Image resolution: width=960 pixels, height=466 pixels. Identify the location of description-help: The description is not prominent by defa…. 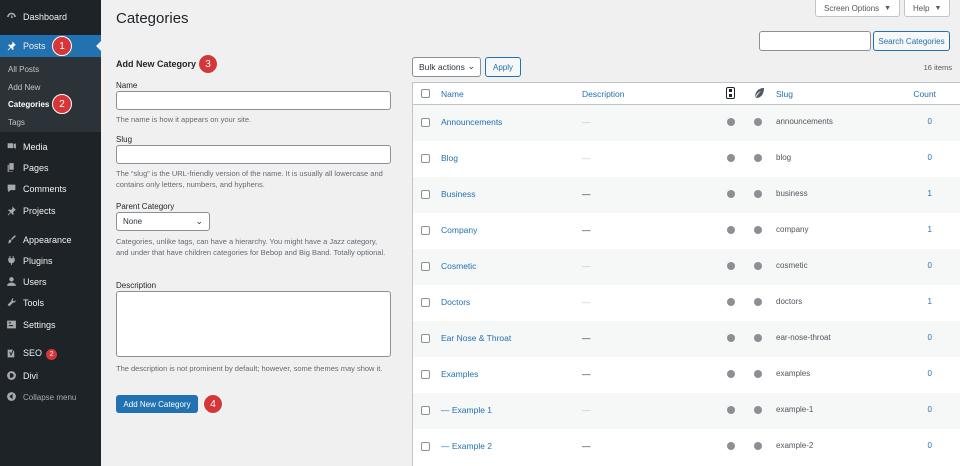
(249, 368).